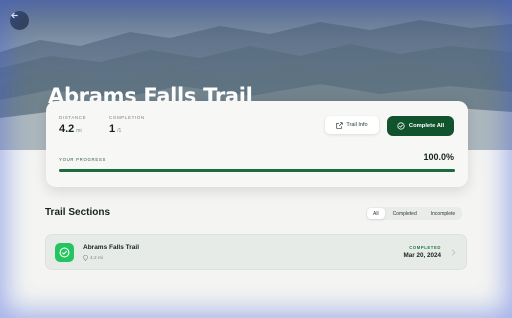 The height and width of the screenshot is (318, 512). I want to click on completion-label: COMPLETION, so click(127, 117).